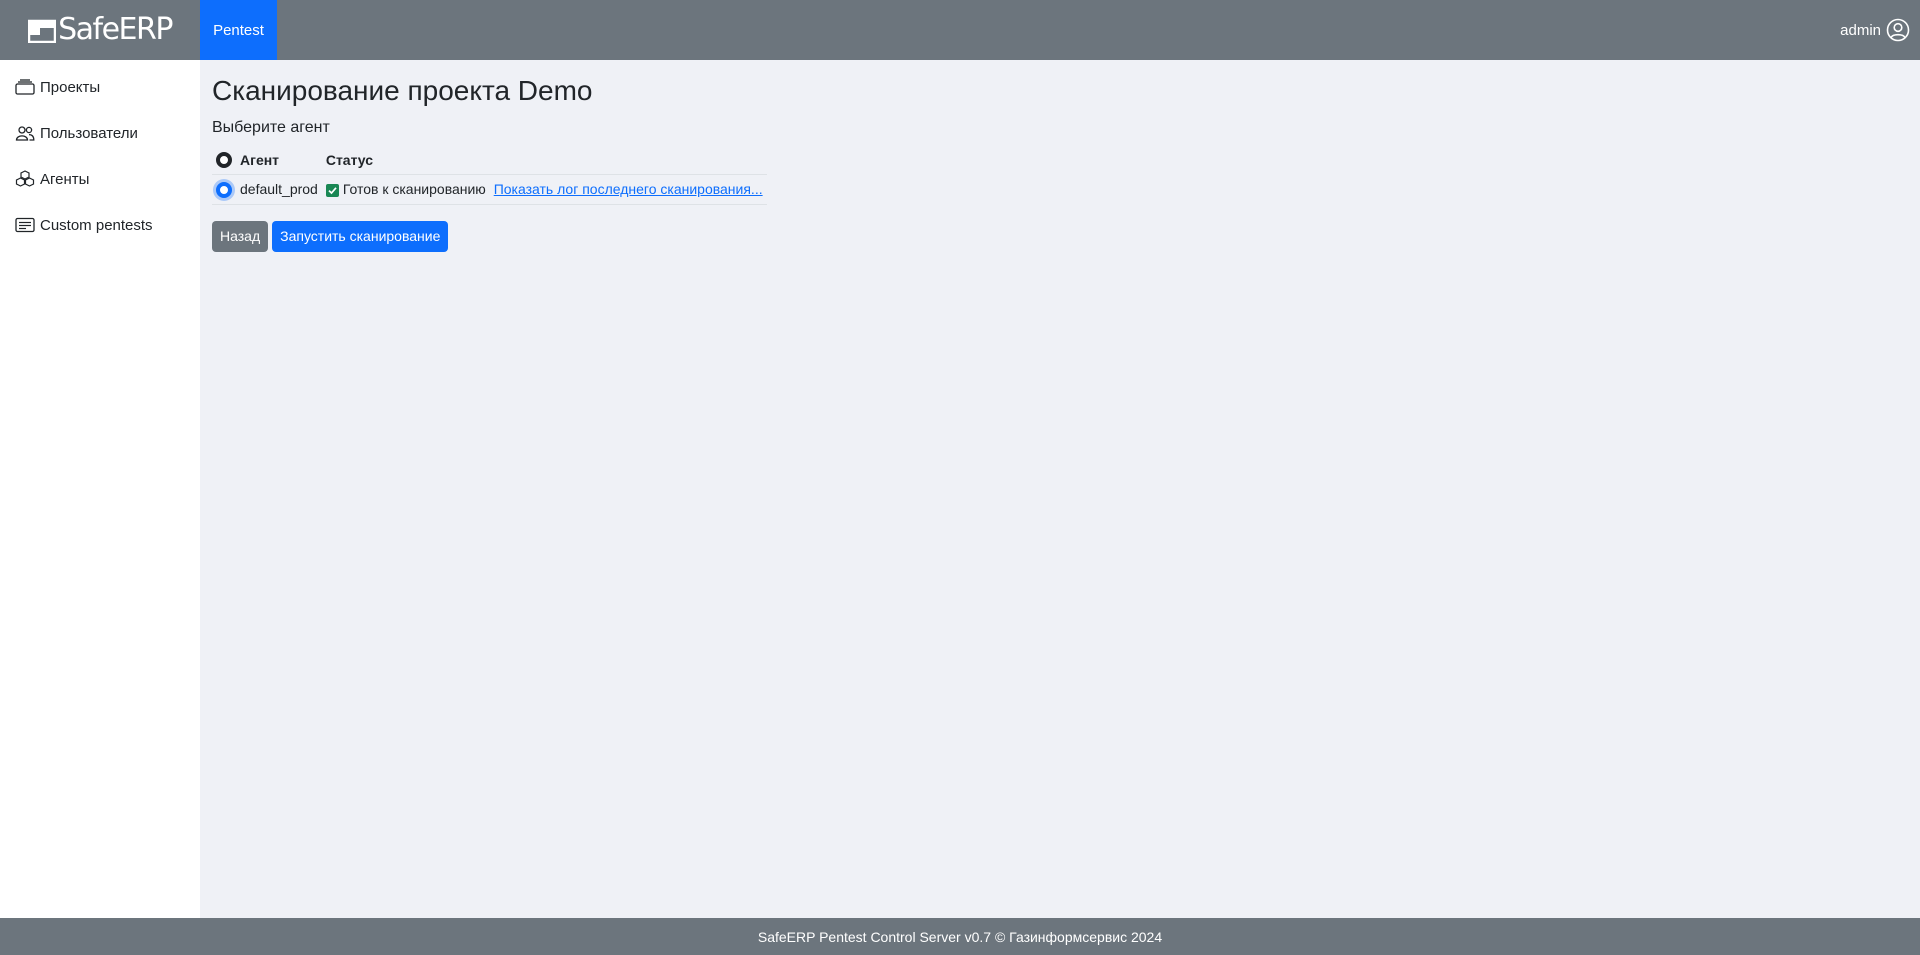 The width and height of the screenshot is (1920, 955). I want to click on user-name: admin, so click(1860, 30).